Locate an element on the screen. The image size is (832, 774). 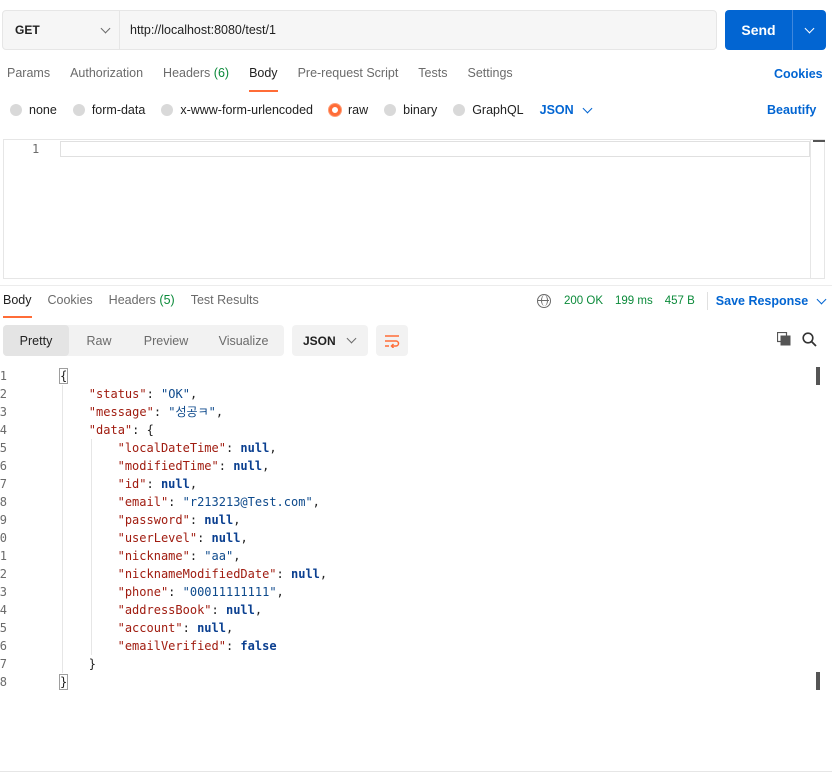
json-key: "email" is located at coordinates (143, 502).